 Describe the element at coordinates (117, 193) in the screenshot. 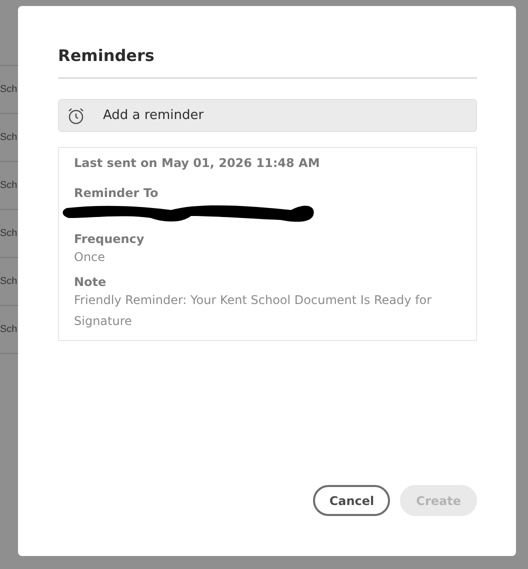

I see `field-label: Reminder To` at that location.